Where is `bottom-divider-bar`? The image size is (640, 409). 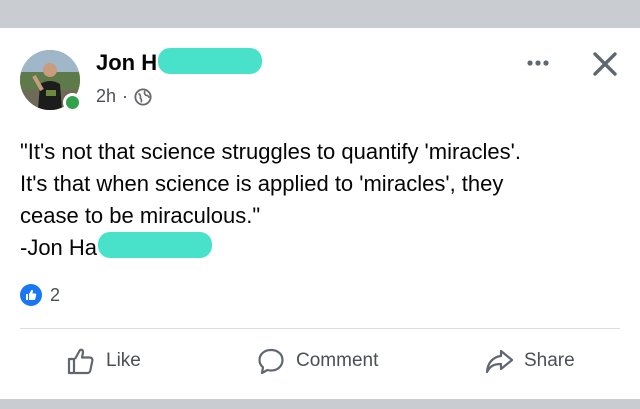
bottom-divider-bar is located at coordinates (320, 404).